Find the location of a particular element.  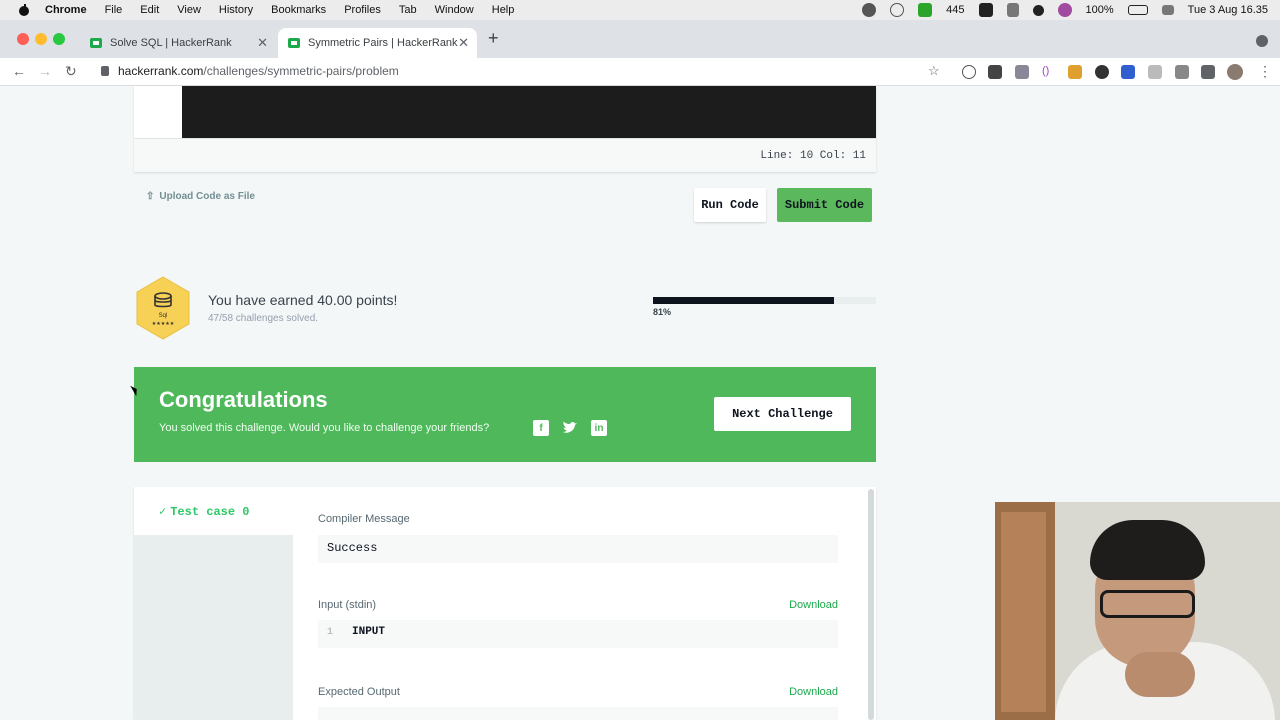

submit-code-button: Submit Code is located at coordinates (824, 205).